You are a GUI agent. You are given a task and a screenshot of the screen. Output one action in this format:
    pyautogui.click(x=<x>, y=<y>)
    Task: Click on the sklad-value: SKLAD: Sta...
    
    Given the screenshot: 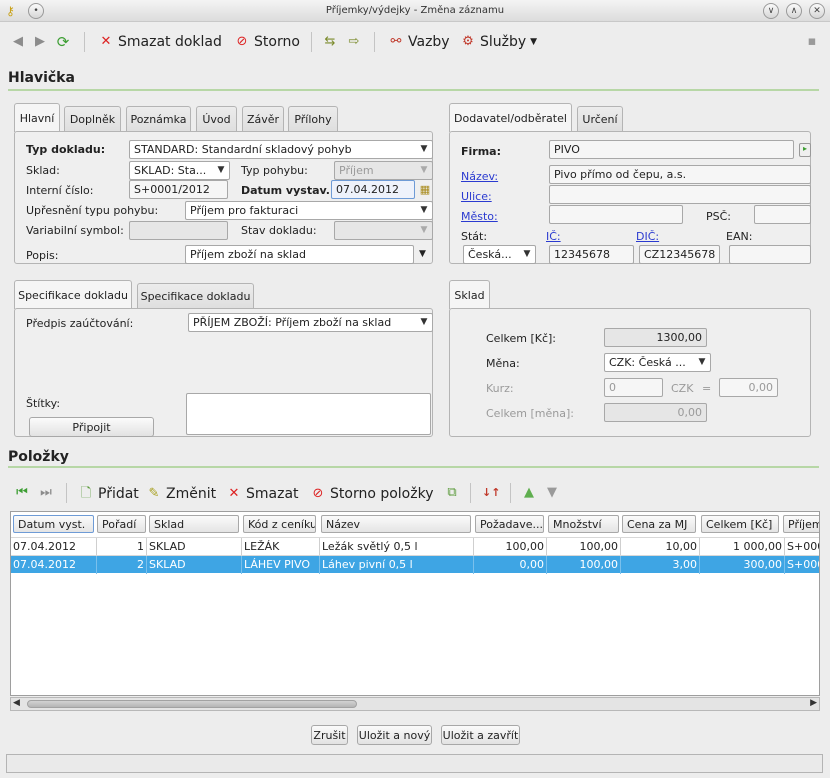 What is the action you would take?
    pyautogui.click(x=170, y=170)
    